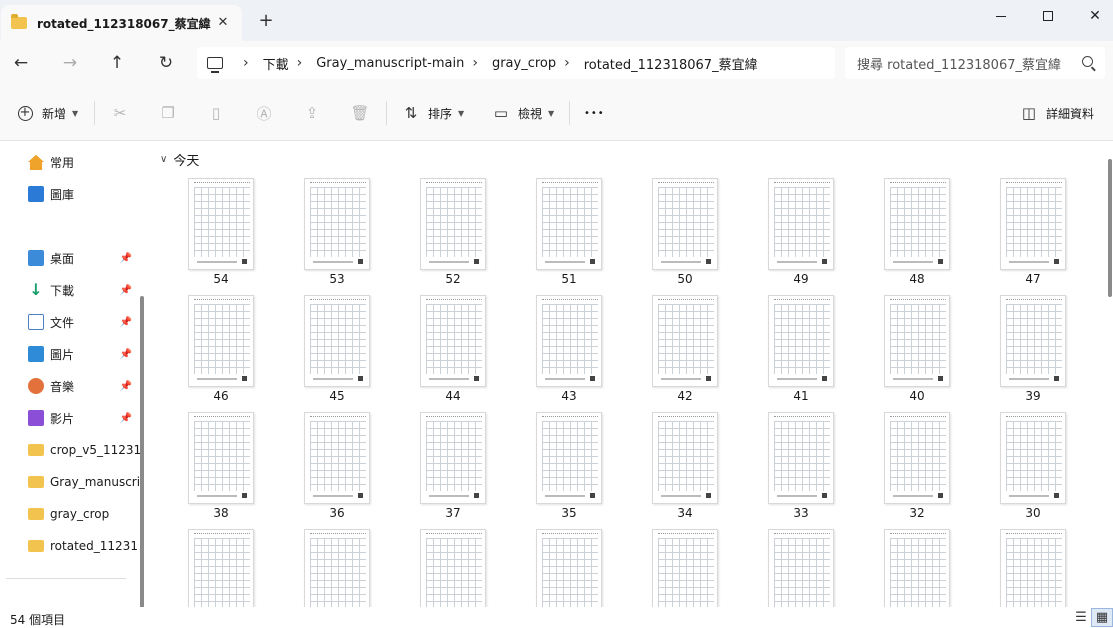  What do you see at coordinates (1057, 113) in the screenshot?
I see `details-pane-button: ◫ 詳細資料` at bounding box center [1057, 113].